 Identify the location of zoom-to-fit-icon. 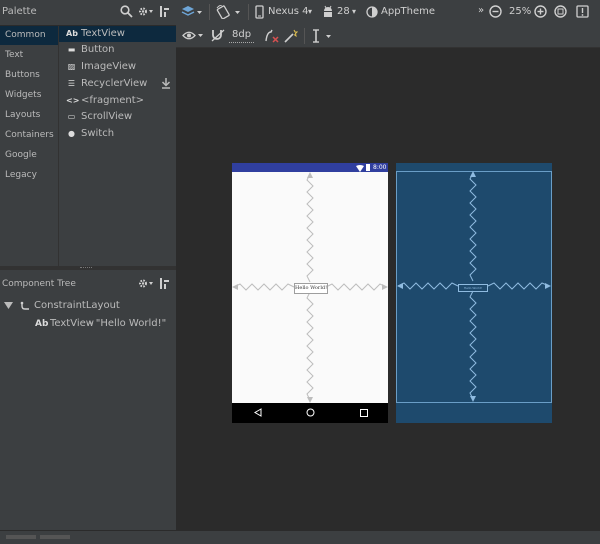
(560, 14).